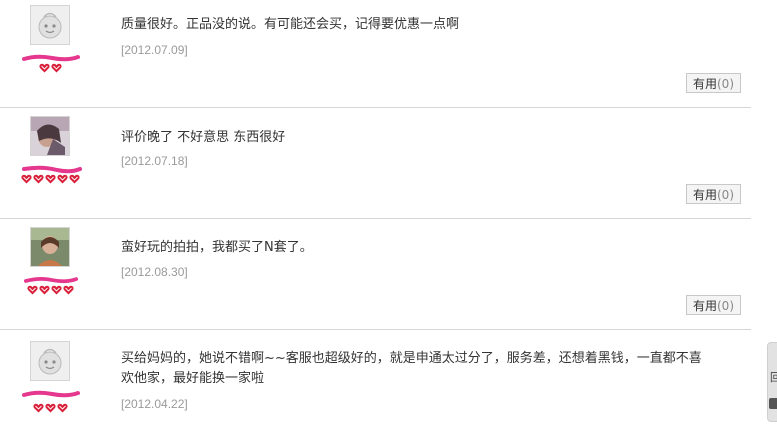  I want to click on review-date: [2012.07.09], so click(154, 50).